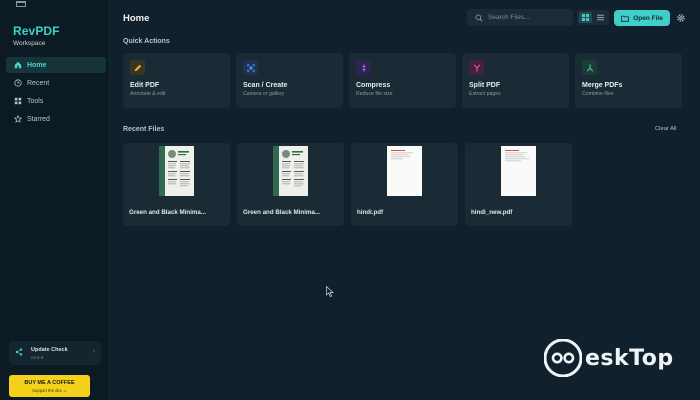  What do you see at coordinates (374, 94) in the screenshot?
I see `qa-subtitle: Reduce file size` at bounding box center [374, 94].